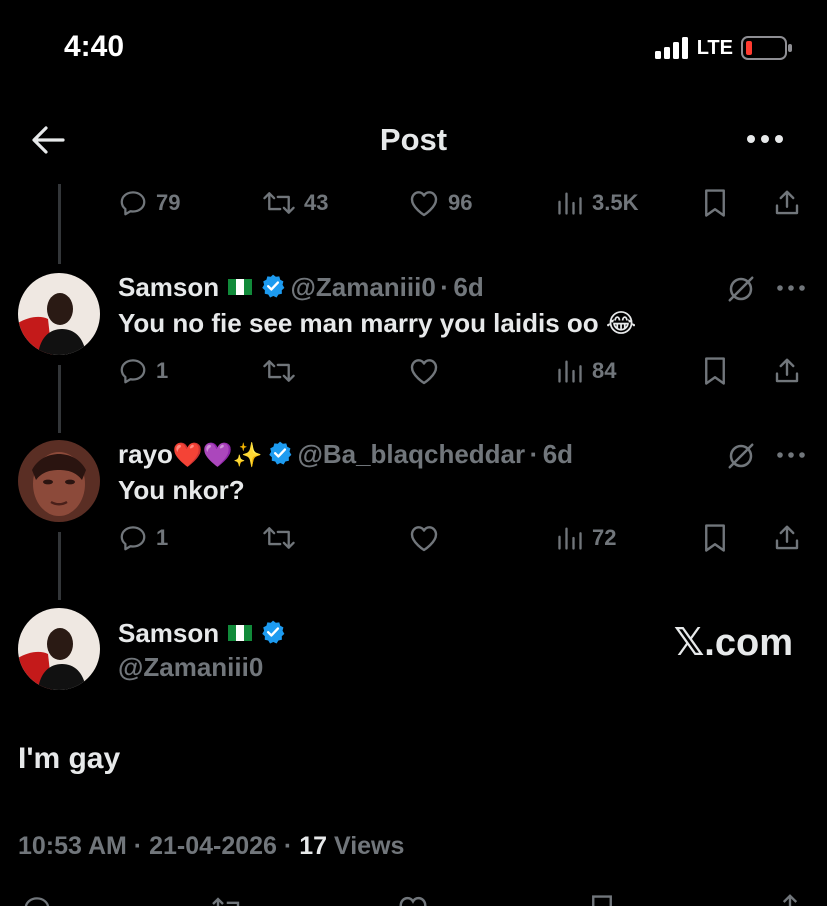 This screenshot has width=827, height=906. I want to click on signal-icon, so click(671, 48).